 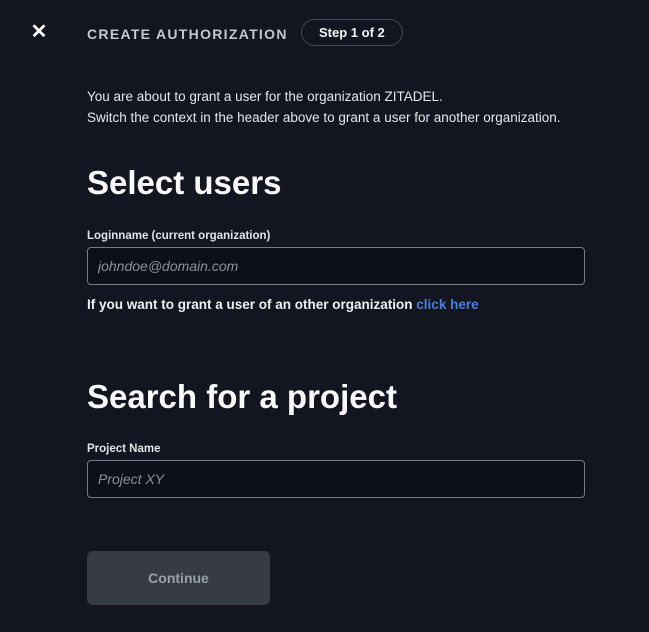 What do you see at coordinates (352, 32) in the screenshot?
I see `step-badge: Step 1 of 2` at bounding box center [352, 32].